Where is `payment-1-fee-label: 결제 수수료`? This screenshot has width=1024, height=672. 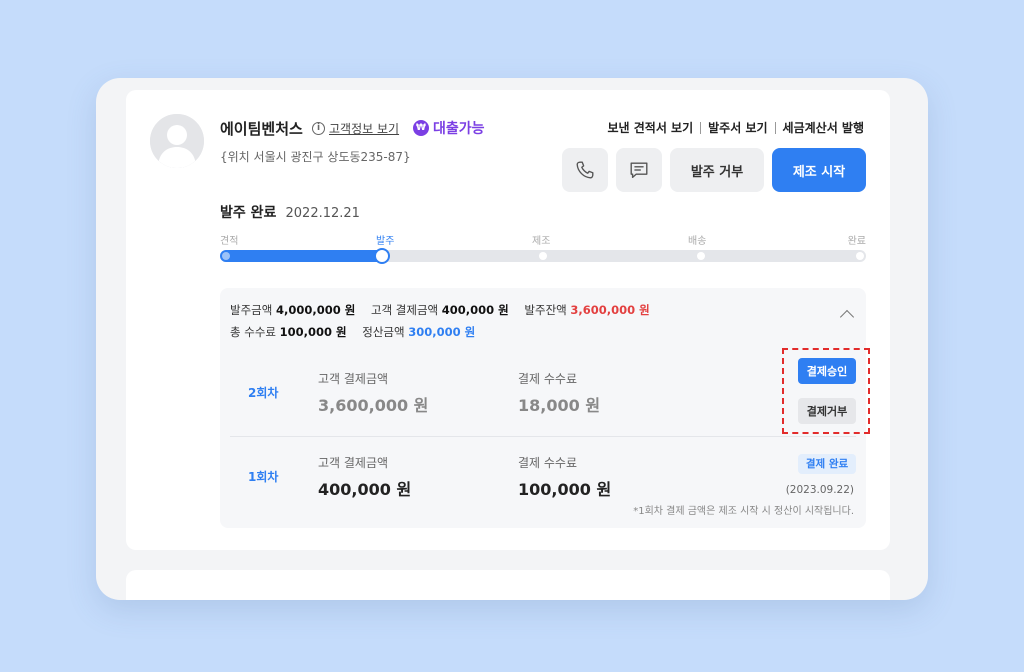 payment-1-fee-label: 결제 수수료 is located at coordinates (548, 463).